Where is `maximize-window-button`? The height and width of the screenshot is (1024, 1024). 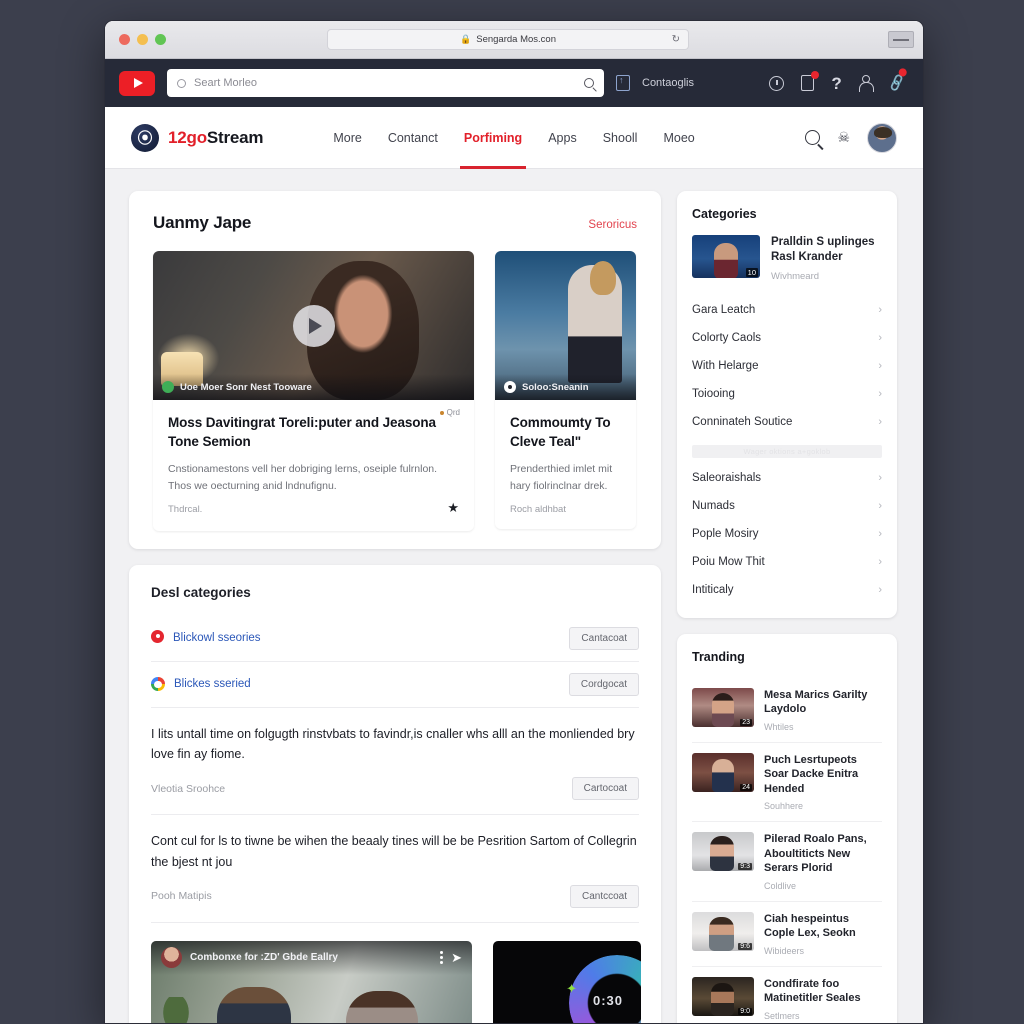
maximize-window-button is located at coordinates (160, 39).